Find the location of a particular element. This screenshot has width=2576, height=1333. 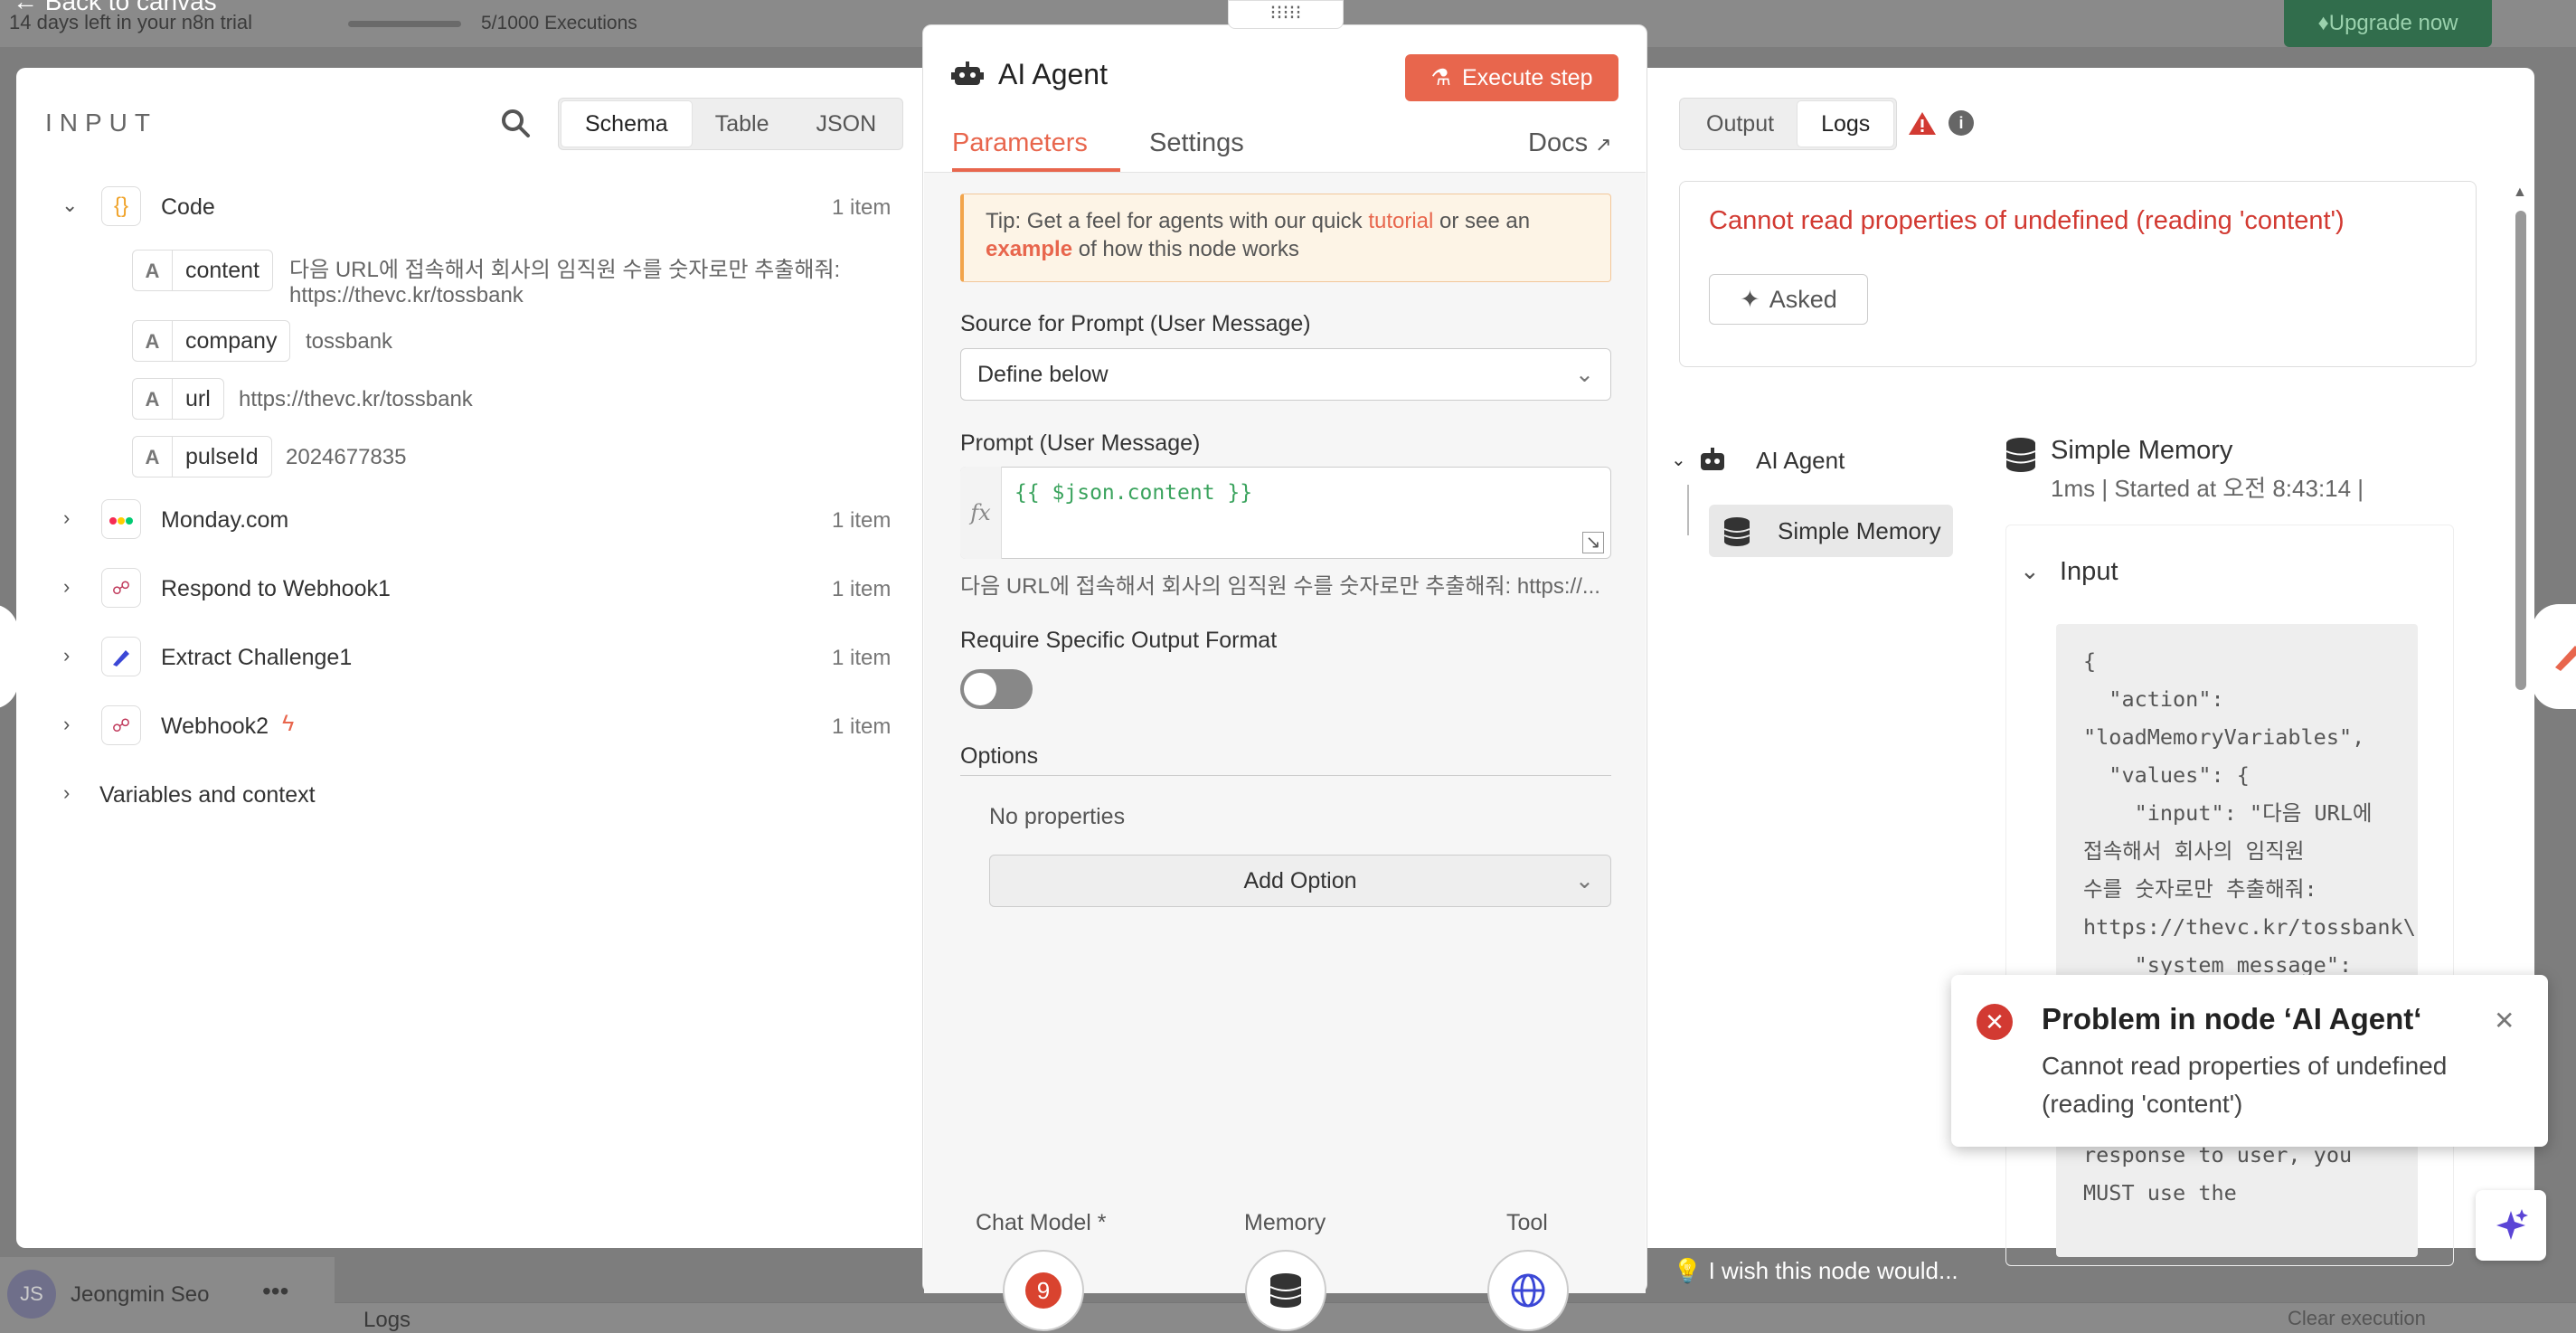

svg-text: 9 is located at coordinates (1043, 1291).